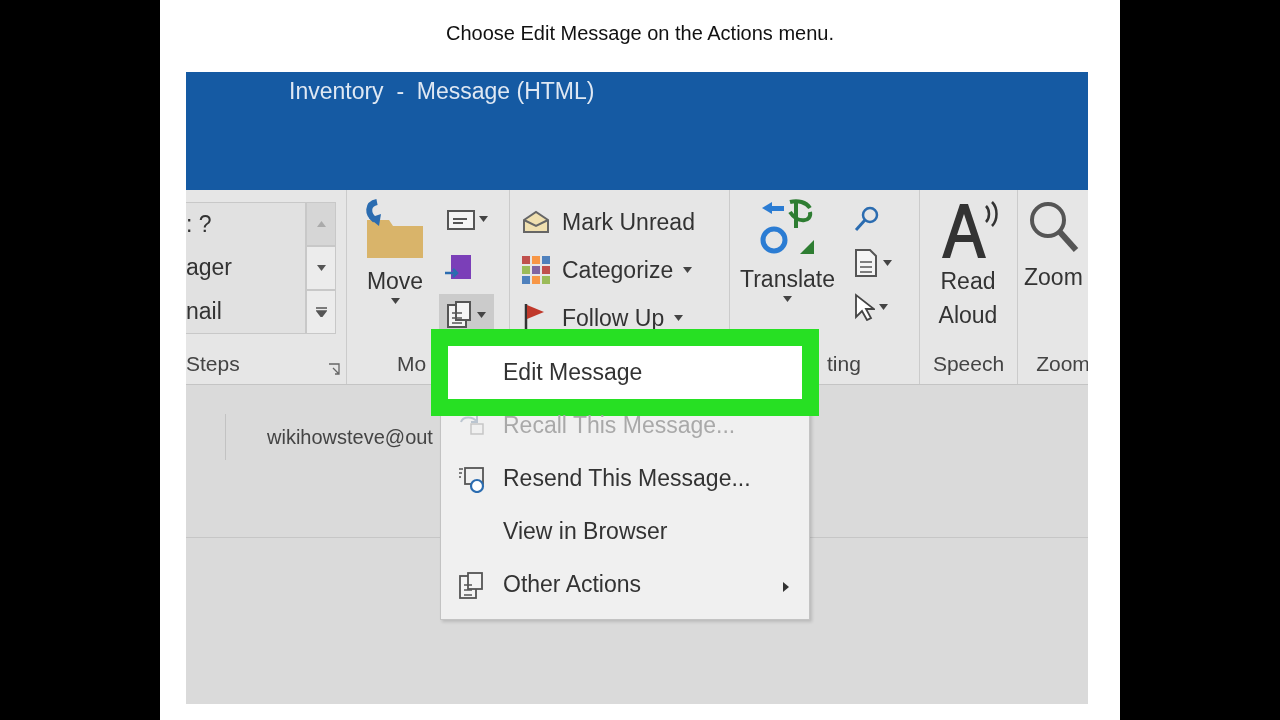 The image size is (1280, 720). Describe the element at coordinates (412, 364) in the screenshot. I see `group-label: Mo` at that location.